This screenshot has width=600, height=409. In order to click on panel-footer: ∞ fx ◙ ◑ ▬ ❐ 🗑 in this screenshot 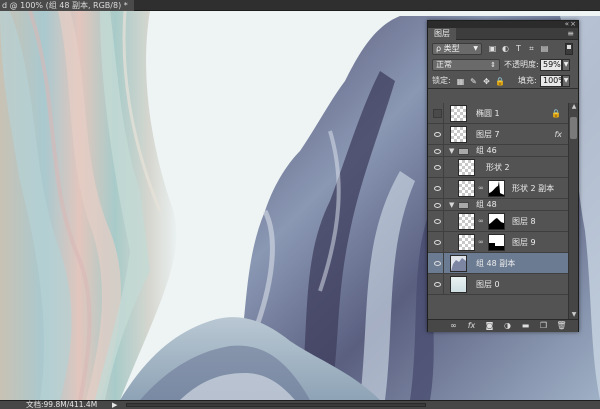, I will do `click(503, 325)`.